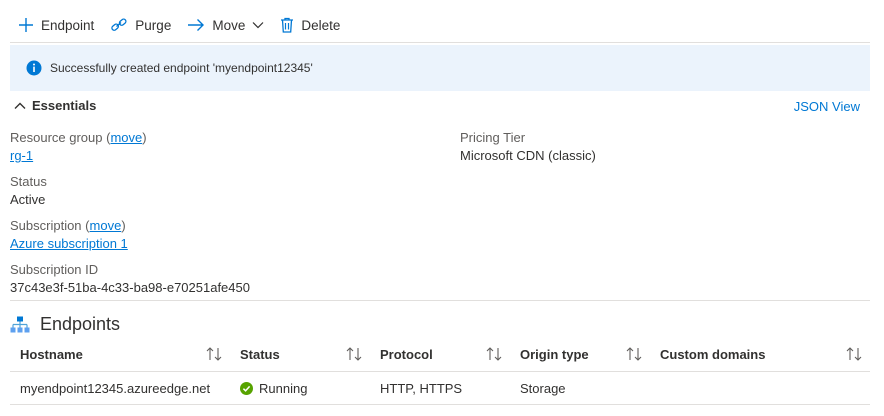  What do you see at coordinates (528, 147) in the screenshot?
I see `pricing-tier-field: Pricing Tier Microsoft CDN (classic)` at bounding box center [528, 147].